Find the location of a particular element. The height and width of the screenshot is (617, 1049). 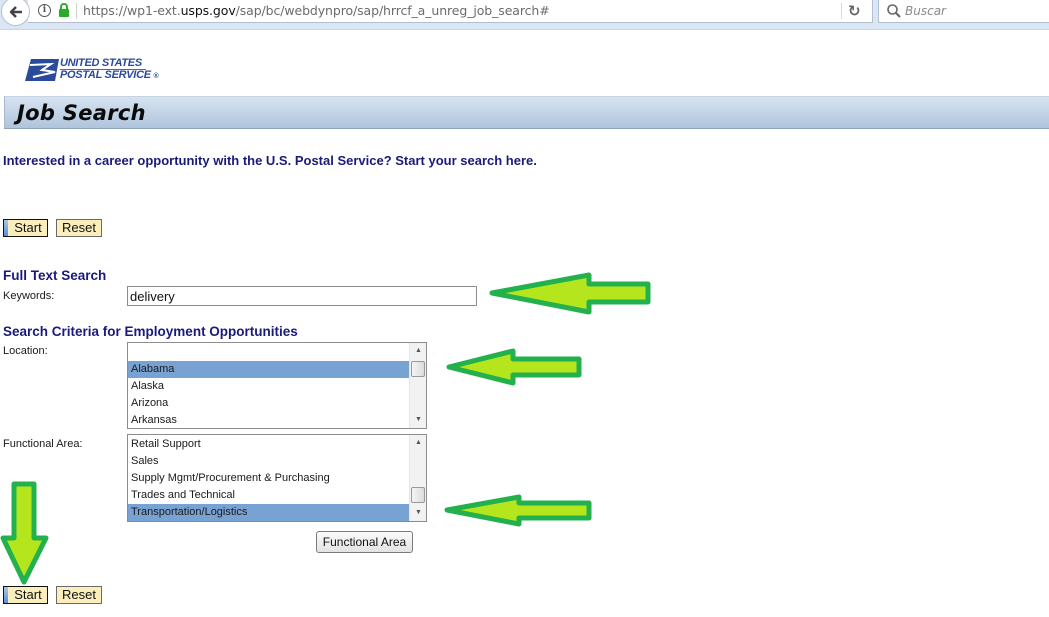

functional-area-button: Functional Area is located at coordinates (364, 542).